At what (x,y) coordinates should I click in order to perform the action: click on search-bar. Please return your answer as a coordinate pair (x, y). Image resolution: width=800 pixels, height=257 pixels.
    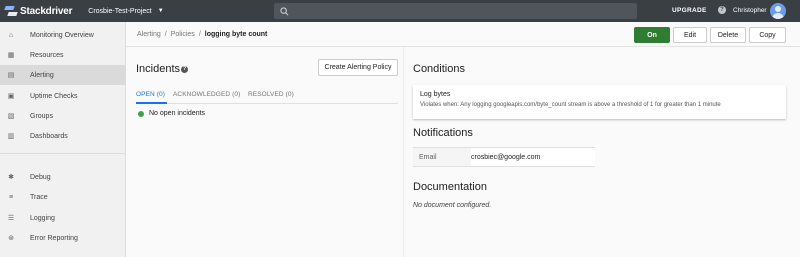
    Looking at the image, I should click on (455, 11).